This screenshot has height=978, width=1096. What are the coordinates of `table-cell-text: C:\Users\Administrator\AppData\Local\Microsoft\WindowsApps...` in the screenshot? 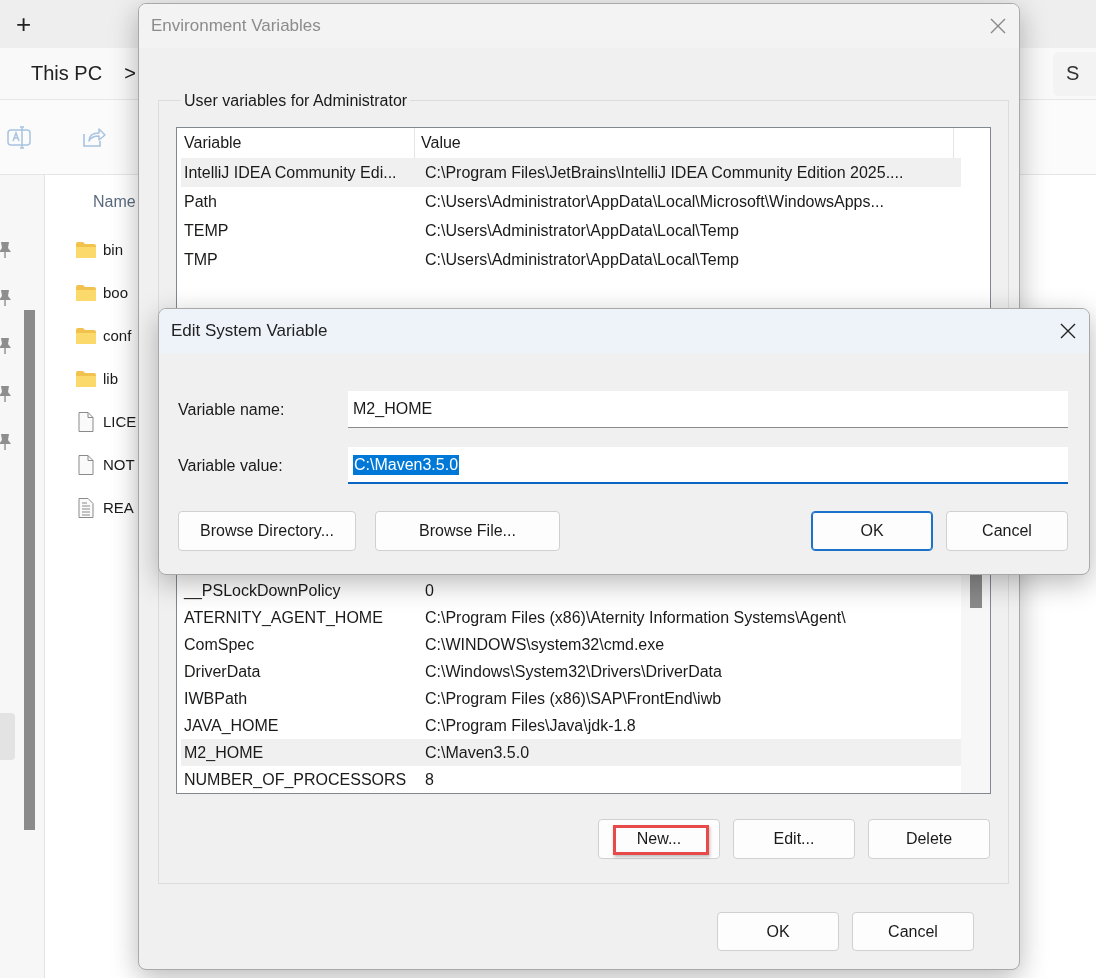 It's located at (654, 201).